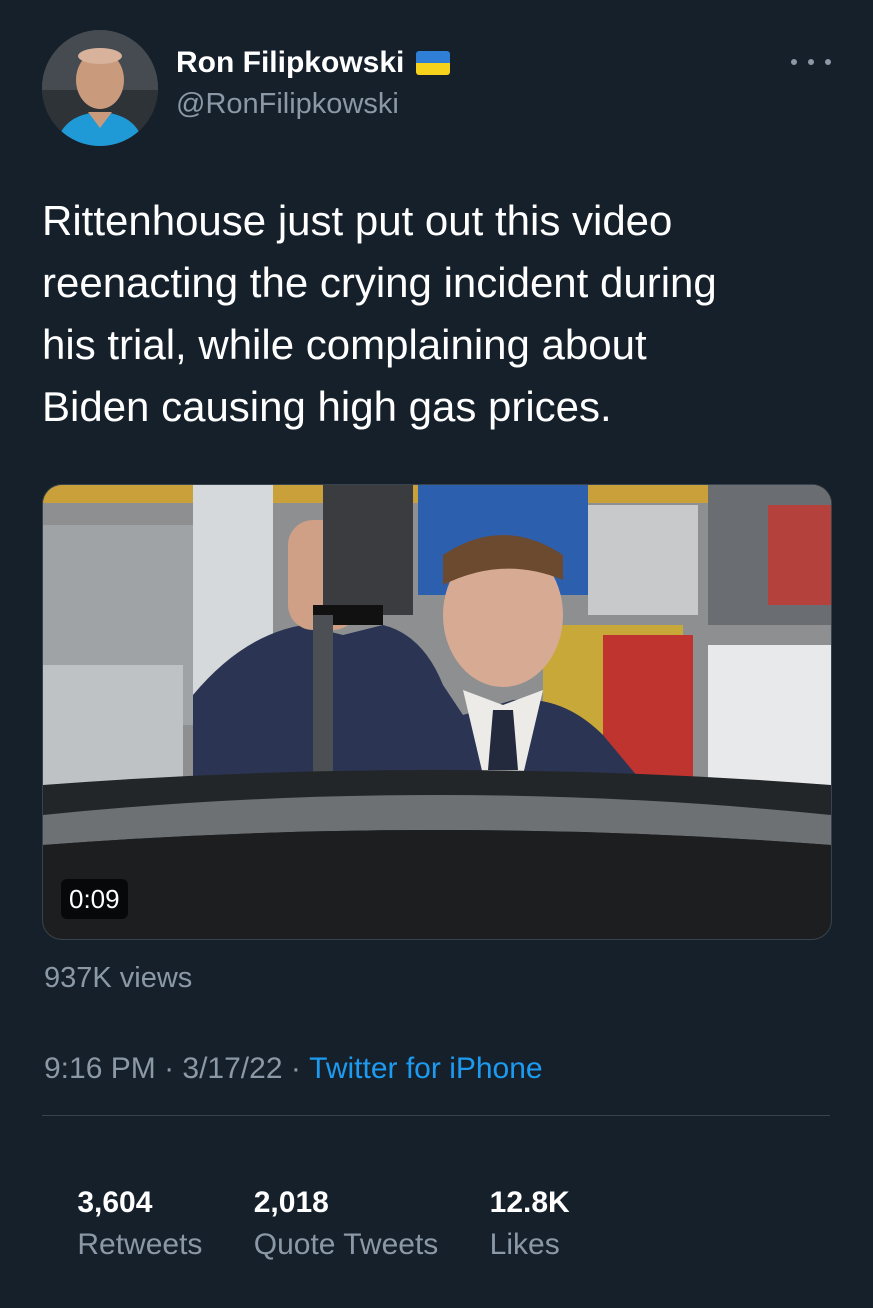 This screenshot has width=873, height=1308. I want to click on divider, so click(436, 1115).